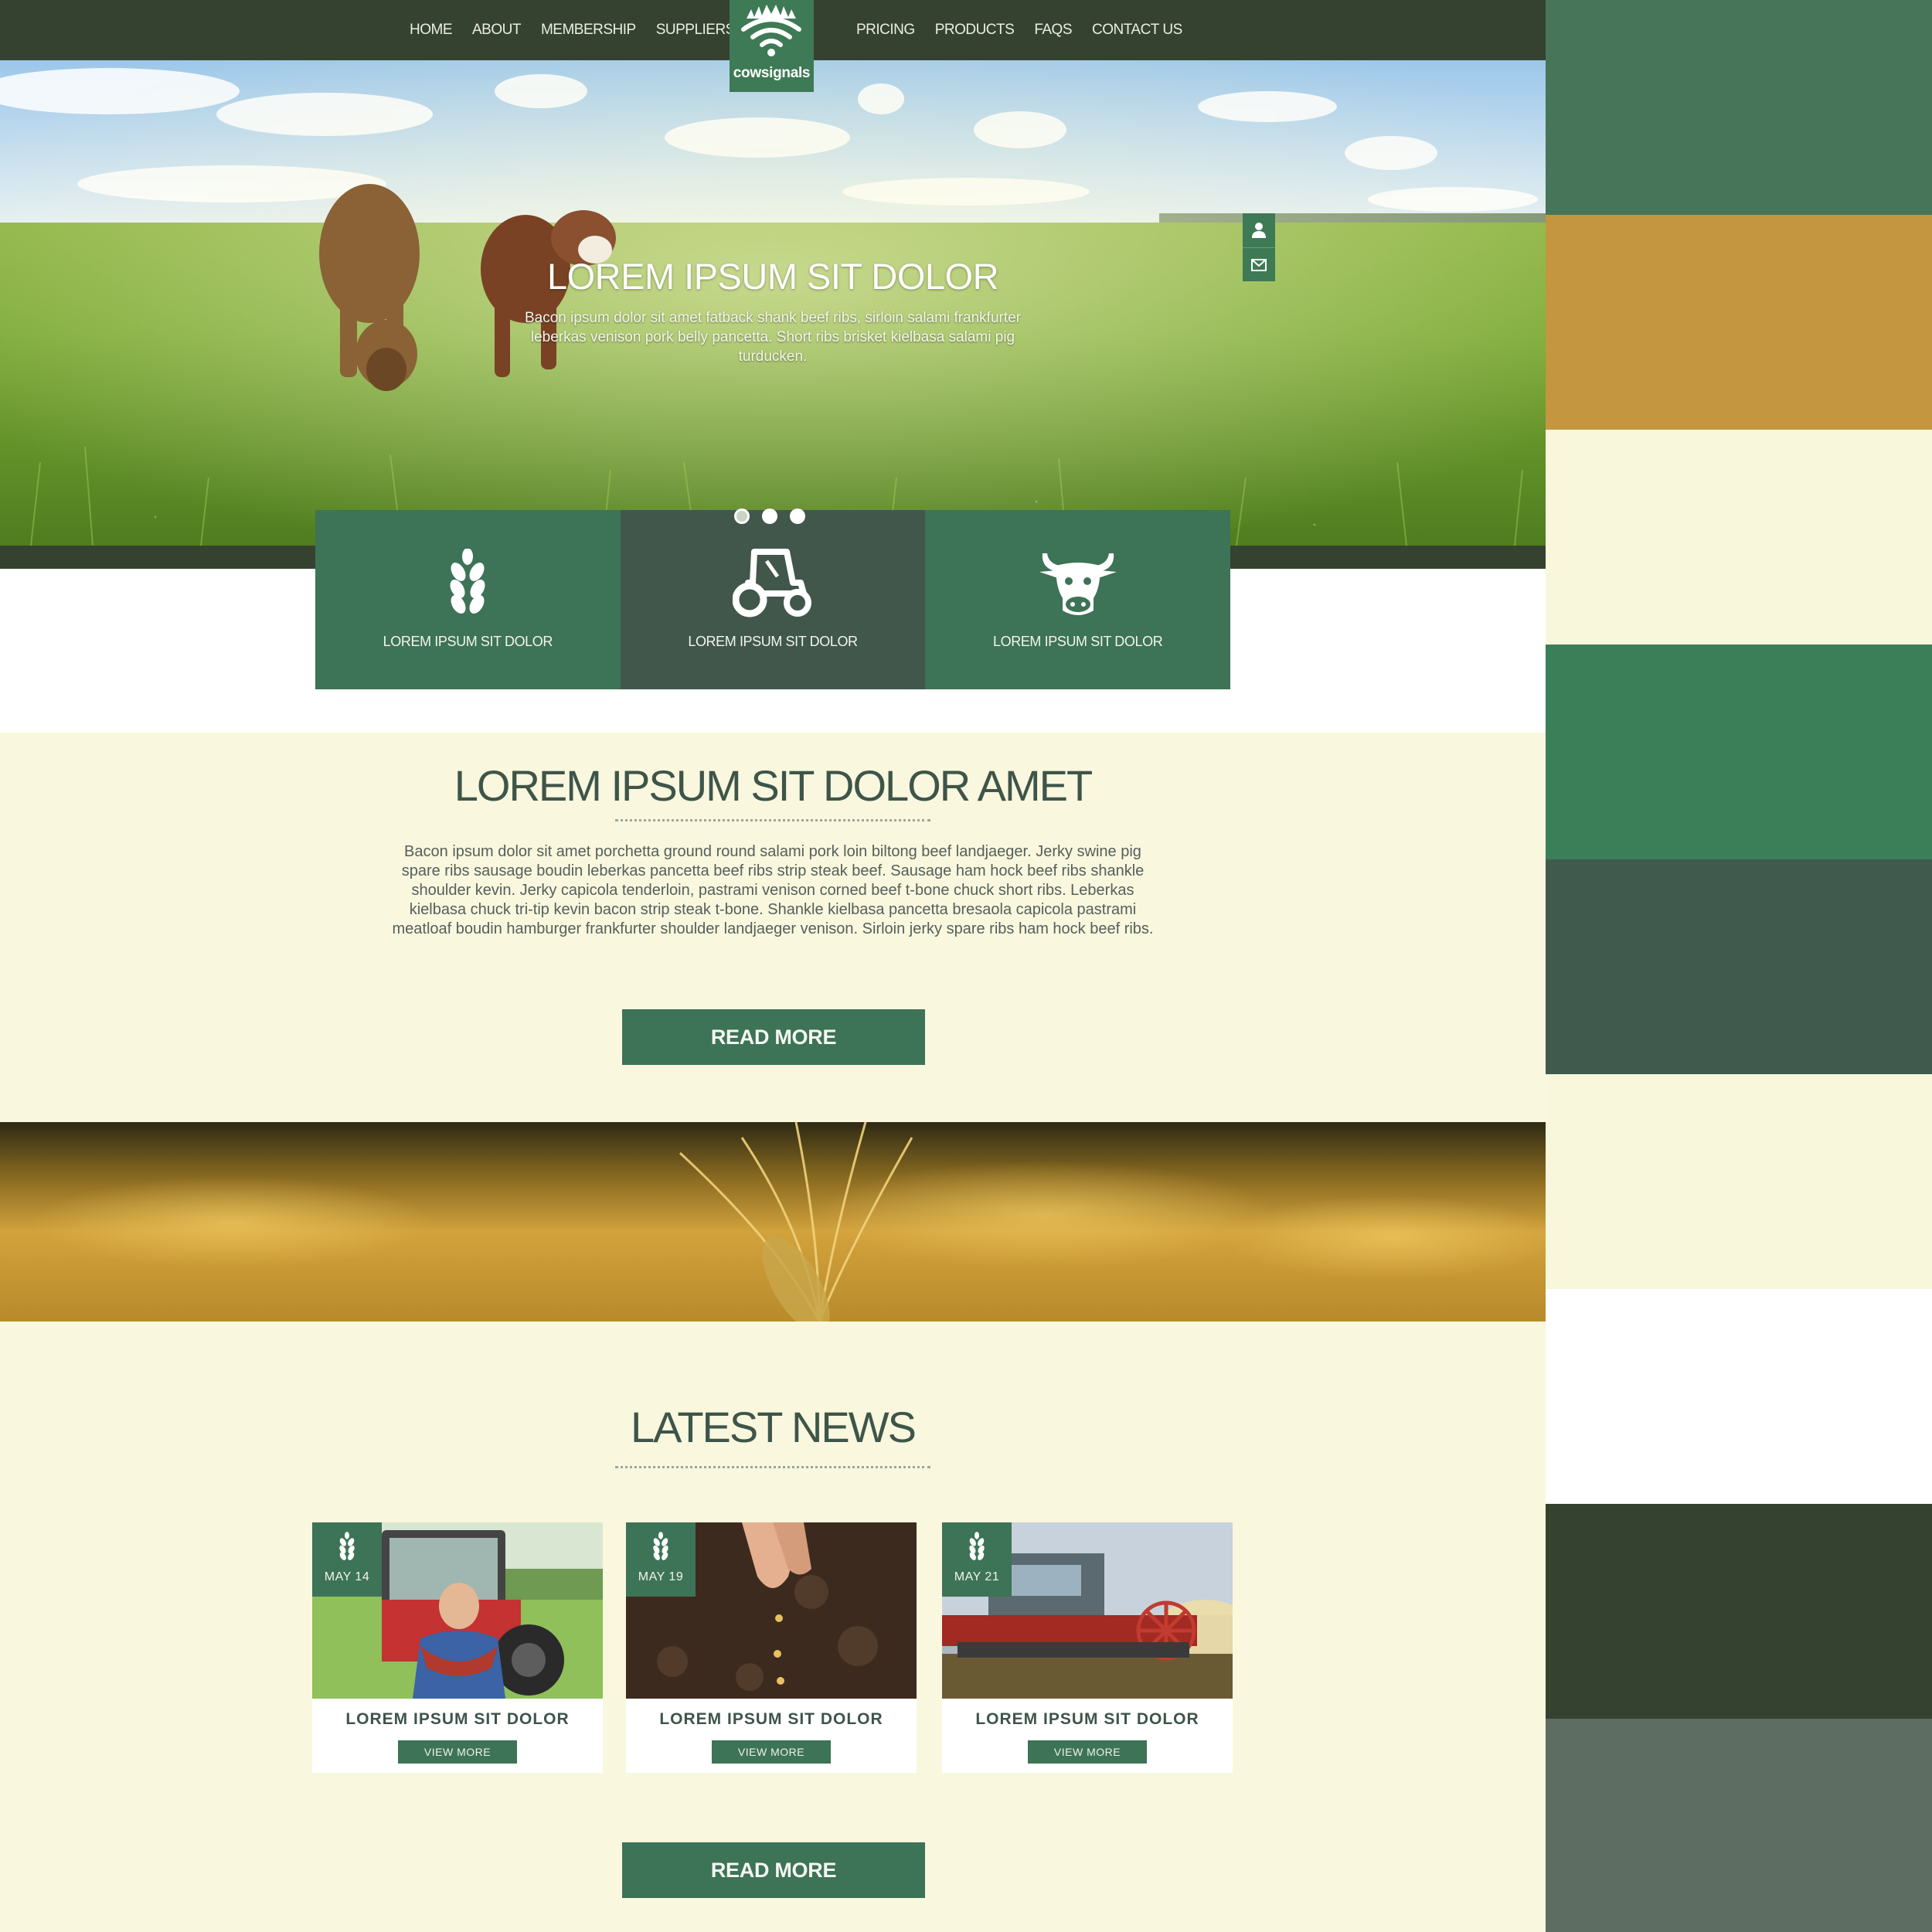 Image resolution: width=1932 pixels, height=1932 pixels. What do you see at coordinates (457, 1647) in the screenshot?
I see `news-card: MAY 14 LOREM IPSUM SIT DOLOR VIEW MORE` at bounding box center [457, 1647].